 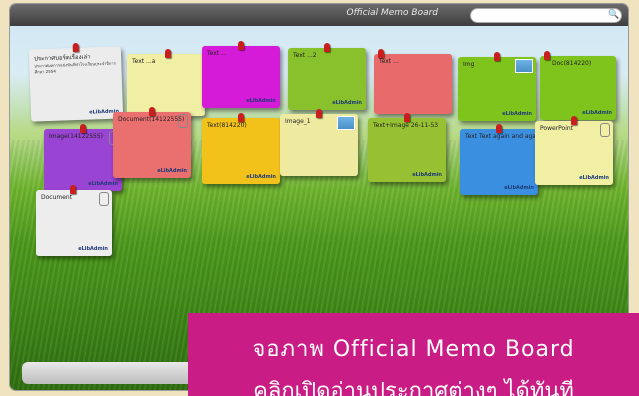 What do you see at coordinates (144, 61) in the screenshot?
I see `note-title: Text ...a` at bounding box center [144, 61].